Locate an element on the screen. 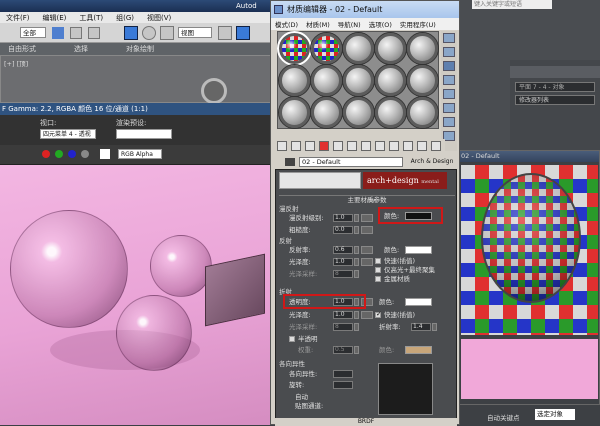 The height and width of the screenshot is (426, 600). diffuse-level-spinner: 1.0 is located at coordinates (343, 218).